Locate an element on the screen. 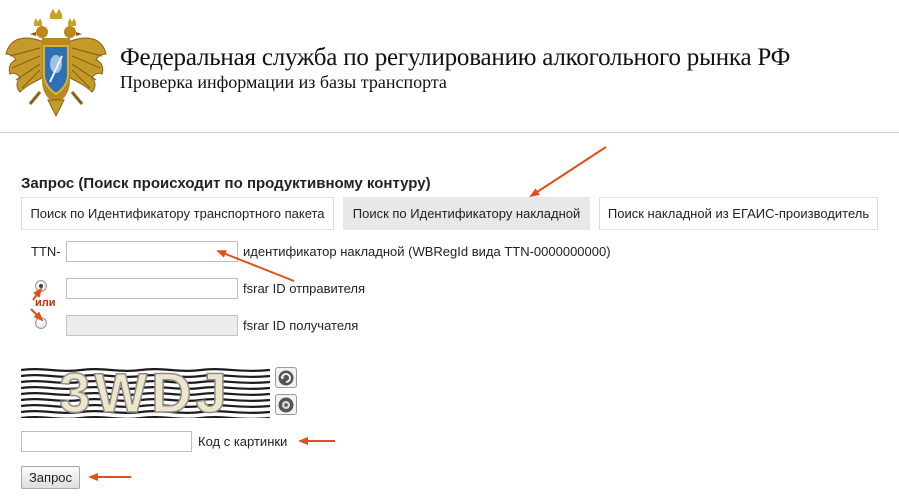 The width and height of the screenshot is (899, 497). tab-egais-producer-waybill: Поиск накладной из ЕГАИС-производитель is located at coordinates (738, 213).